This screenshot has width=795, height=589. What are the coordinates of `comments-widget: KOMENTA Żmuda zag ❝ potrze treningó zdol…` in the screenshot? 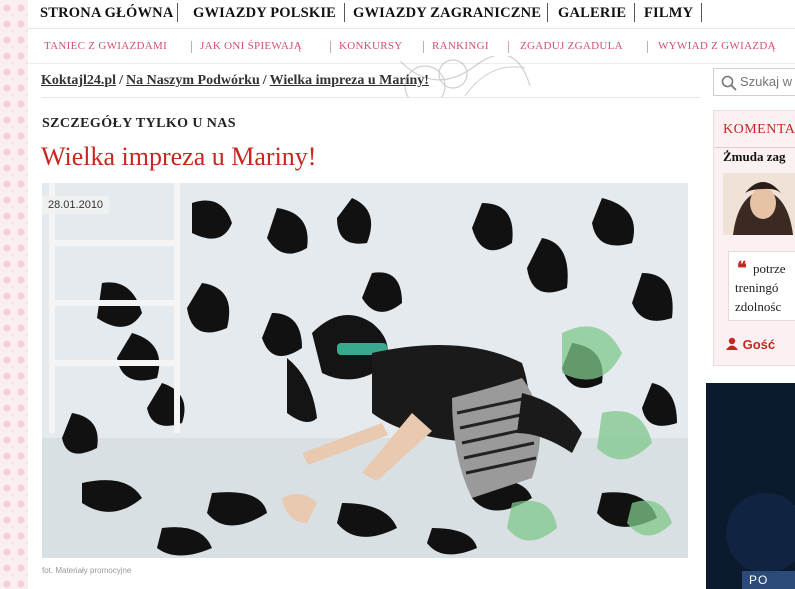 It's located at (754, 238).